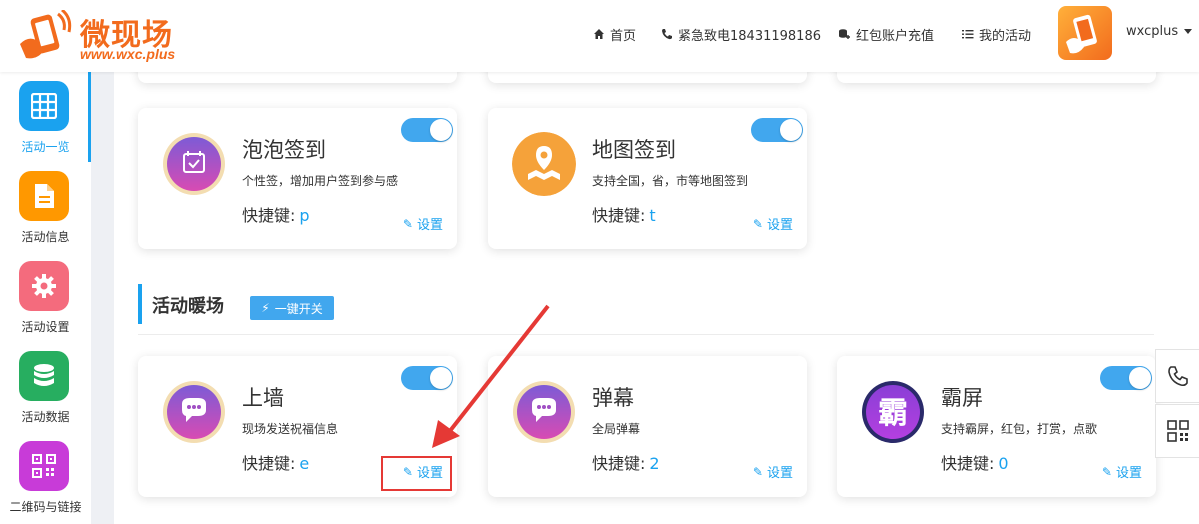  I want to click on nav-my-activities: 我的活动, so click(996, 34).